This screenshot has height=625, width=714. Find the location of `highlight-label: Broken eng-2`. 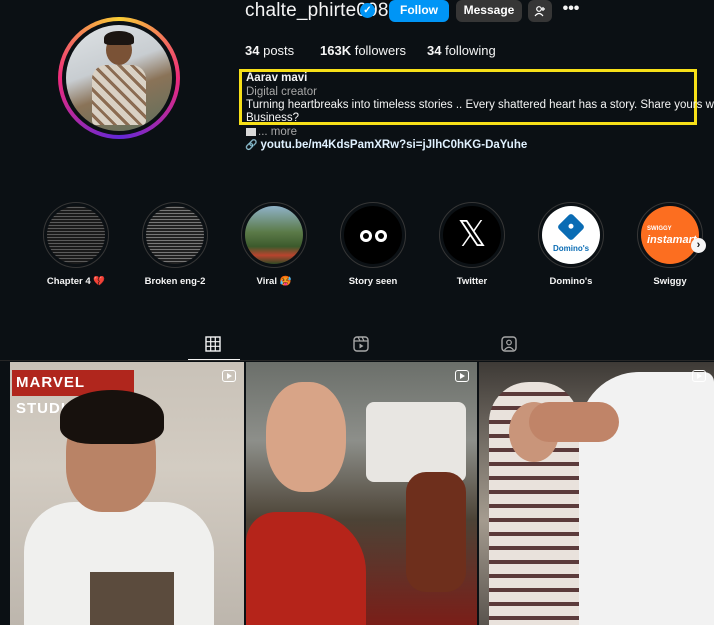

highlight-label: Broken eng-2 is located at coordinates (175, 281).